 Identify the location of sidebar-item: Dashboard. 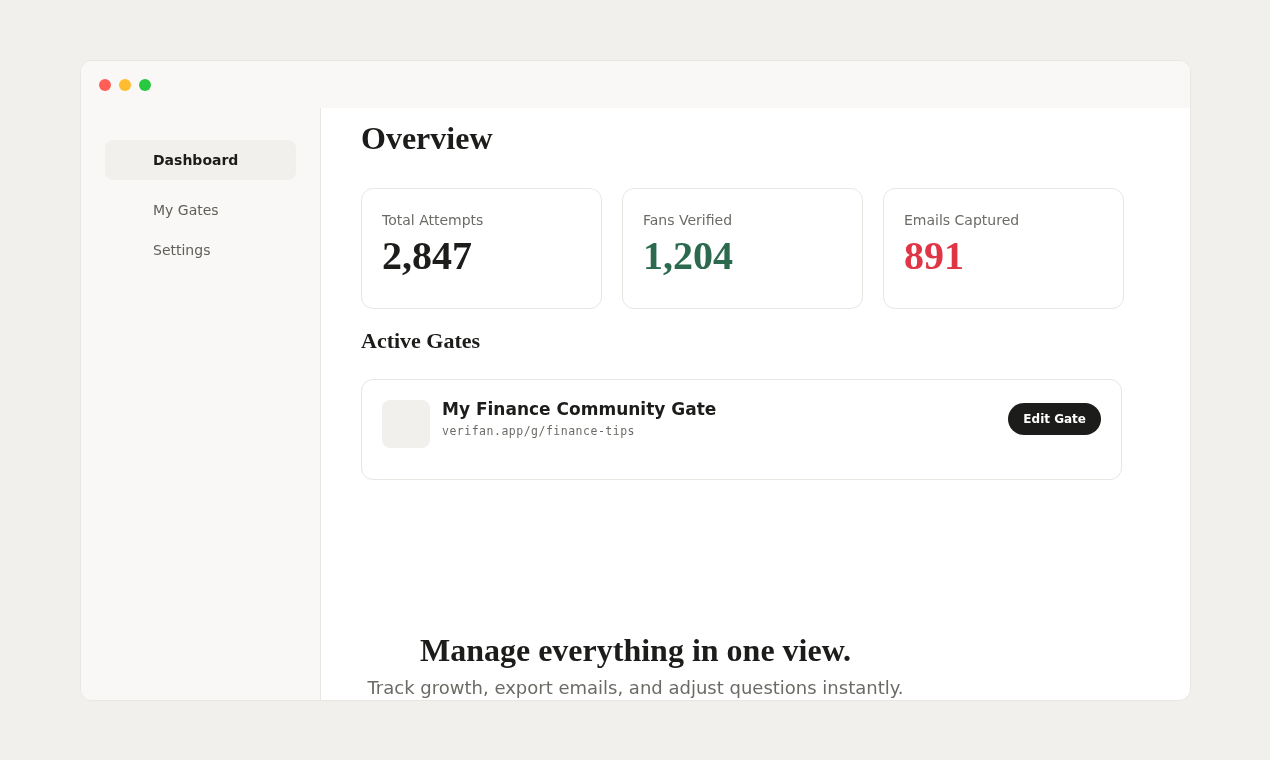
(200, 160).